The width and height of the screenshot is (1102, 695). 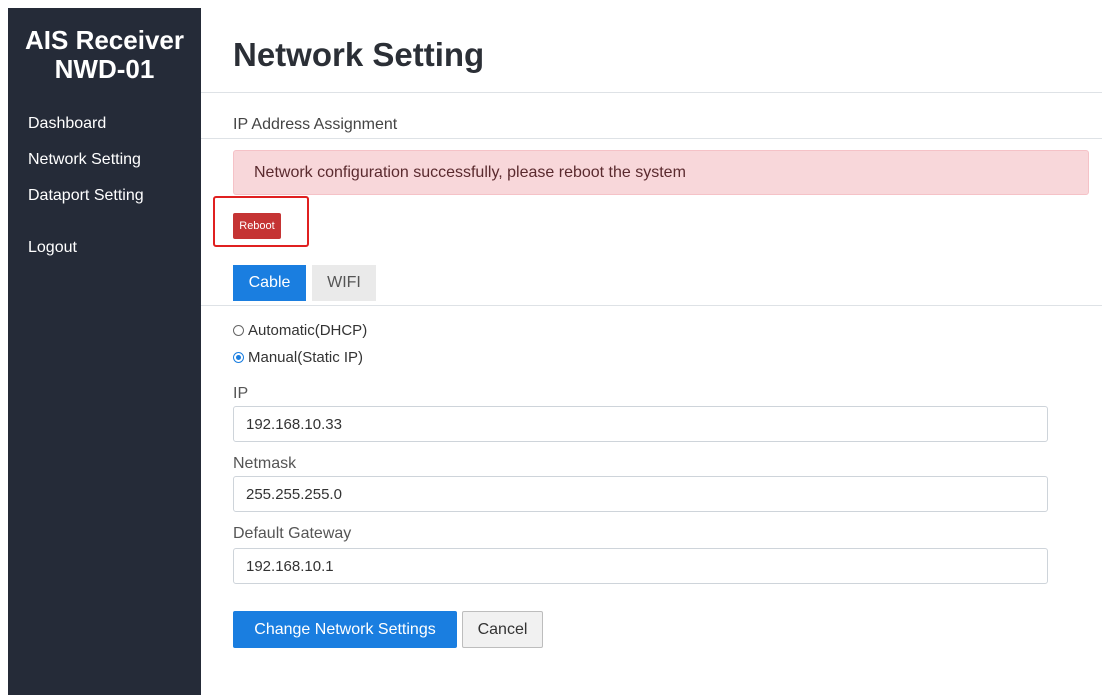 I want to click on radio-checked-icon, so click(x=238, y=357).